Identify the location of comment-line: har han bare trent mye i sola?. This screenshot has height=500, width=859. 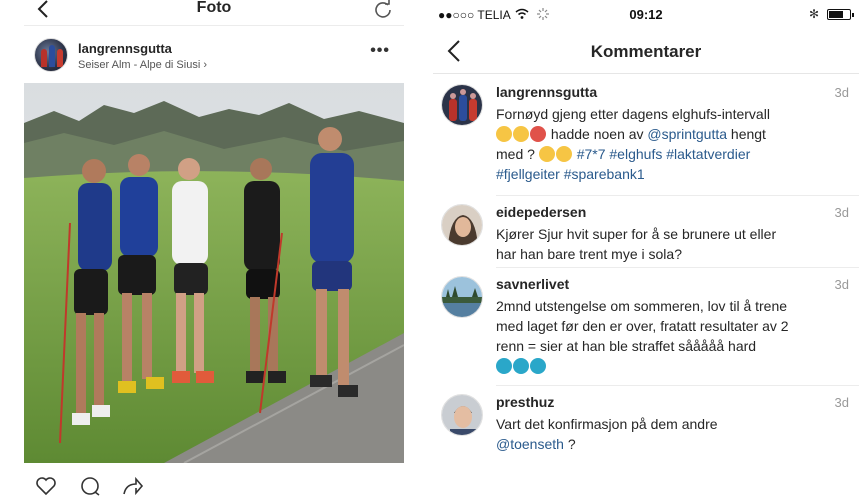
(589, 254).